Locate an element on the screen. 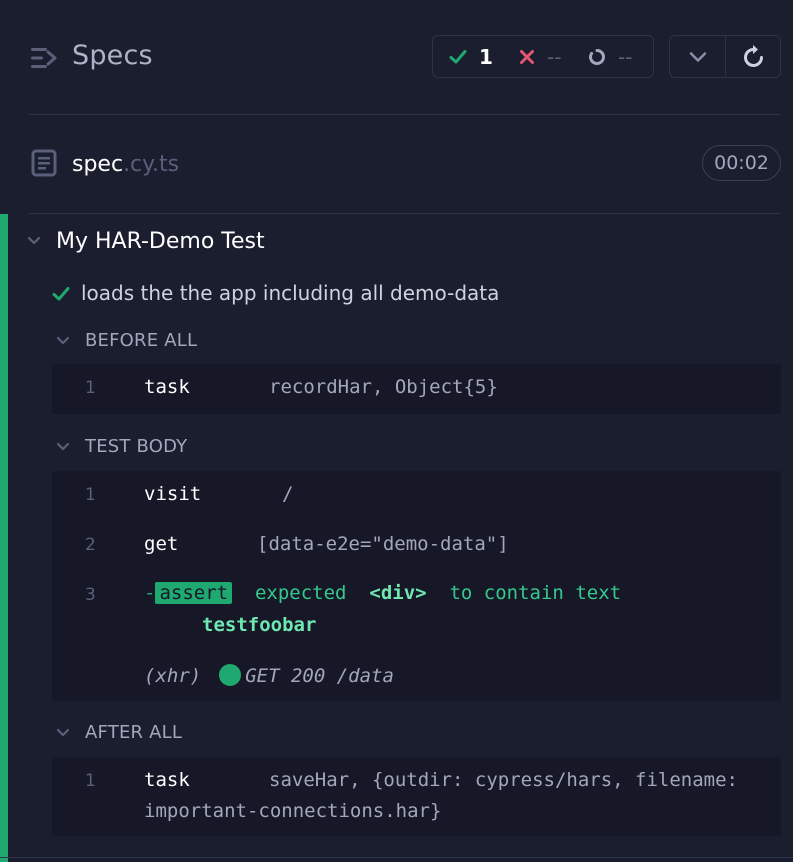 The height and width of the screenshot is (862, 793). xhr-row: (xhr) GET 200 /data is located at coordinates (269, 675).